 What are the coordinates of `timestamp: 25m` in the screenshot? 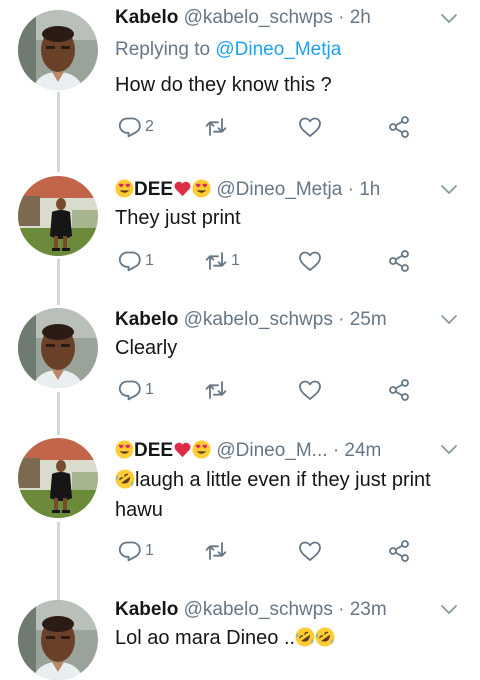 It's located at (368, 319).